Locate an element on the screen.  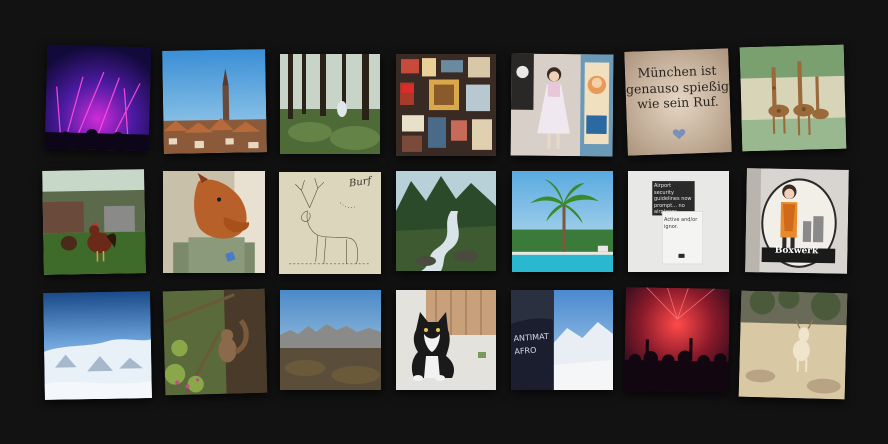
photo-girl-mural is located at coordinates (562, 105).